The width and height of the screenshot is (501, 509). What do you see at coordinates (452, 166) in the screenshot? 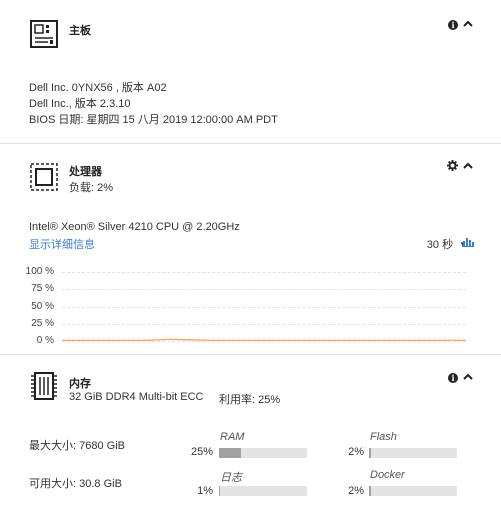
I see `gear-icon` at bounding box center [452, 166].